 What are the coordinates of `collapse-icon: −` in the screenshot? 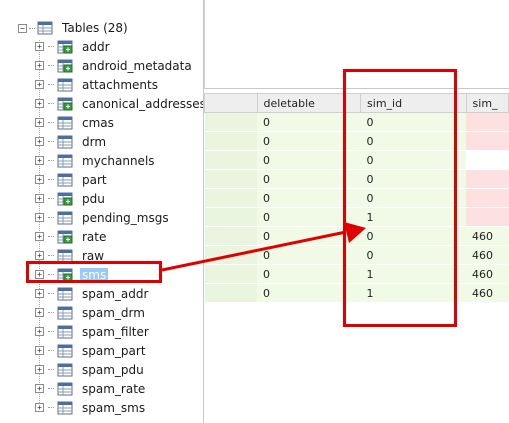 It's located at (22, 28).